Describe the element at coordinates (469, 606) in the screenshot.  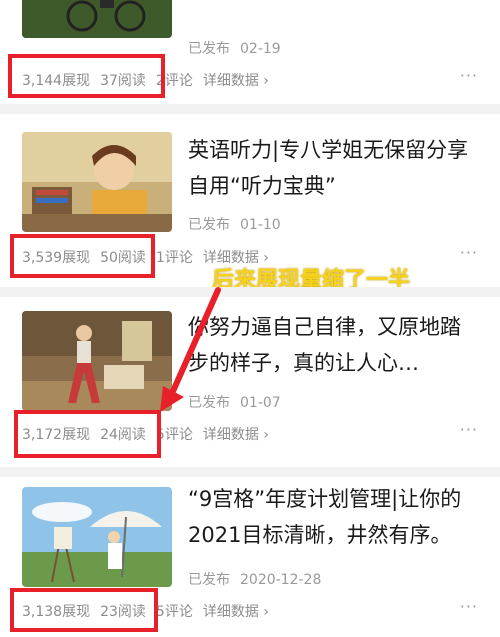
I see `more-options-icon: ···` at that location.